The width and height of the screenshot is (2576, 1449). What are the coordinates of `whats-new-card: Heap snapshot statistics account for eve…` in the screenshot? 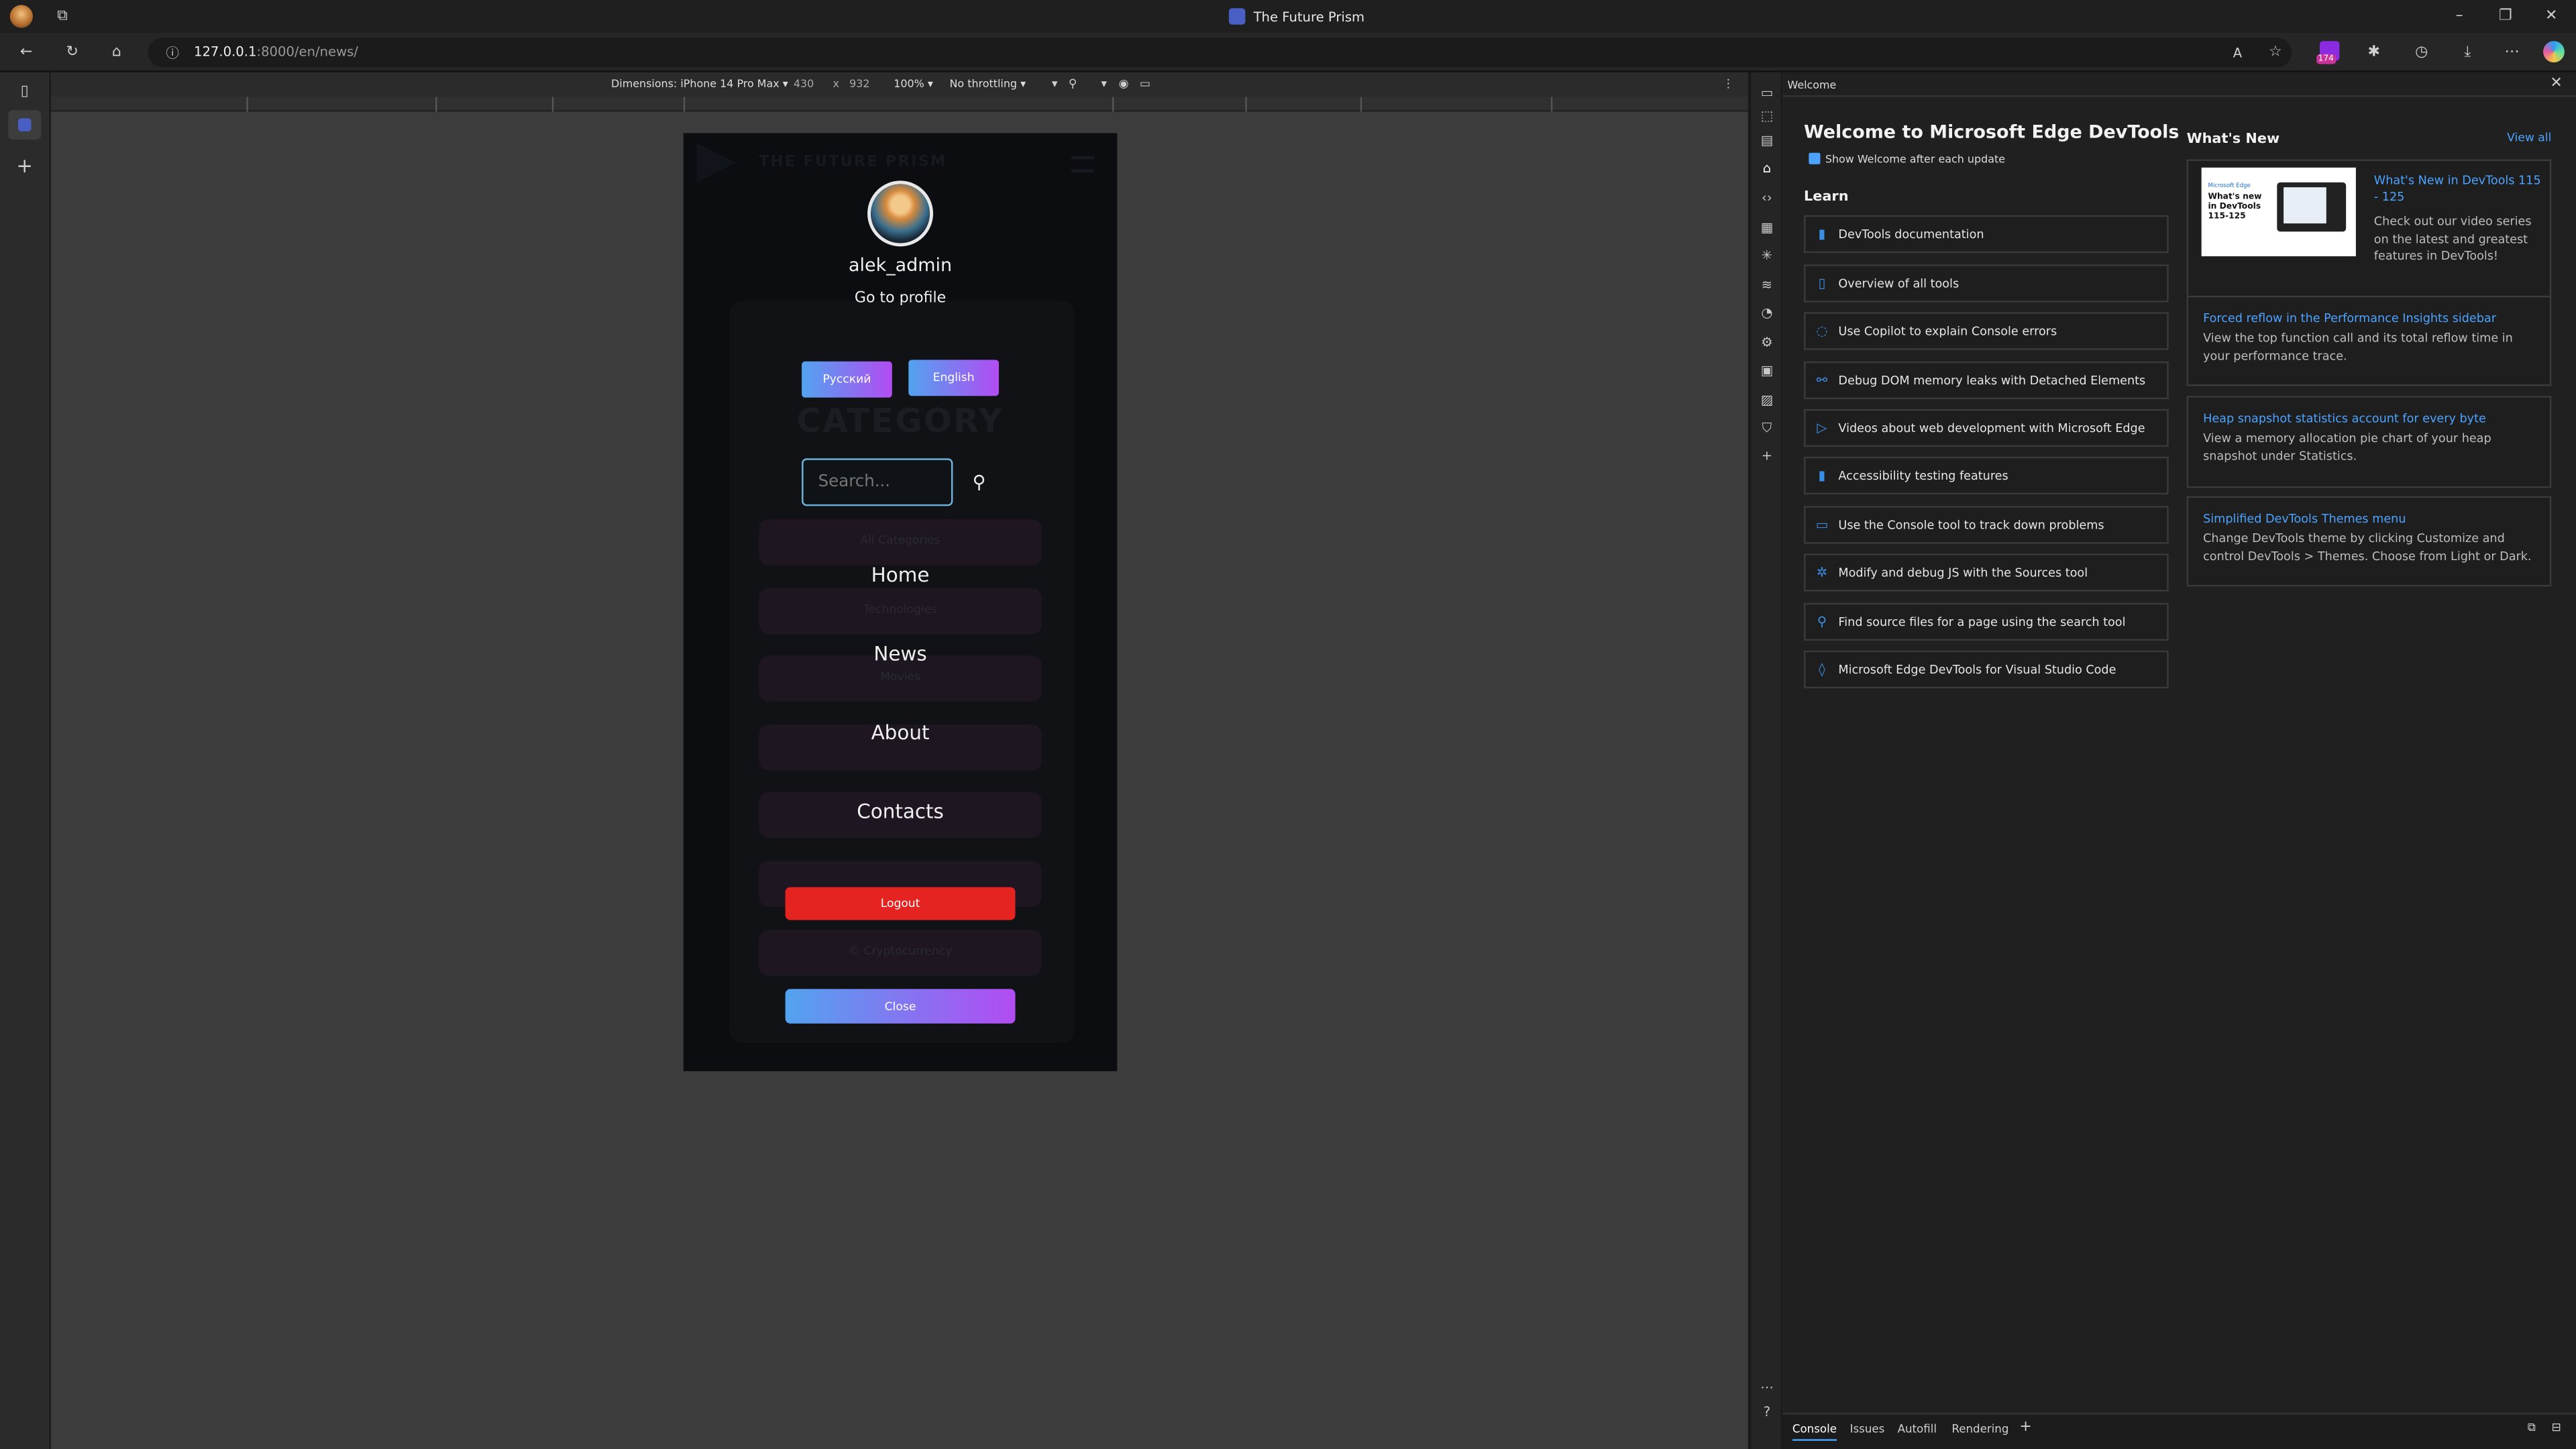 It's located at (2369, 442).